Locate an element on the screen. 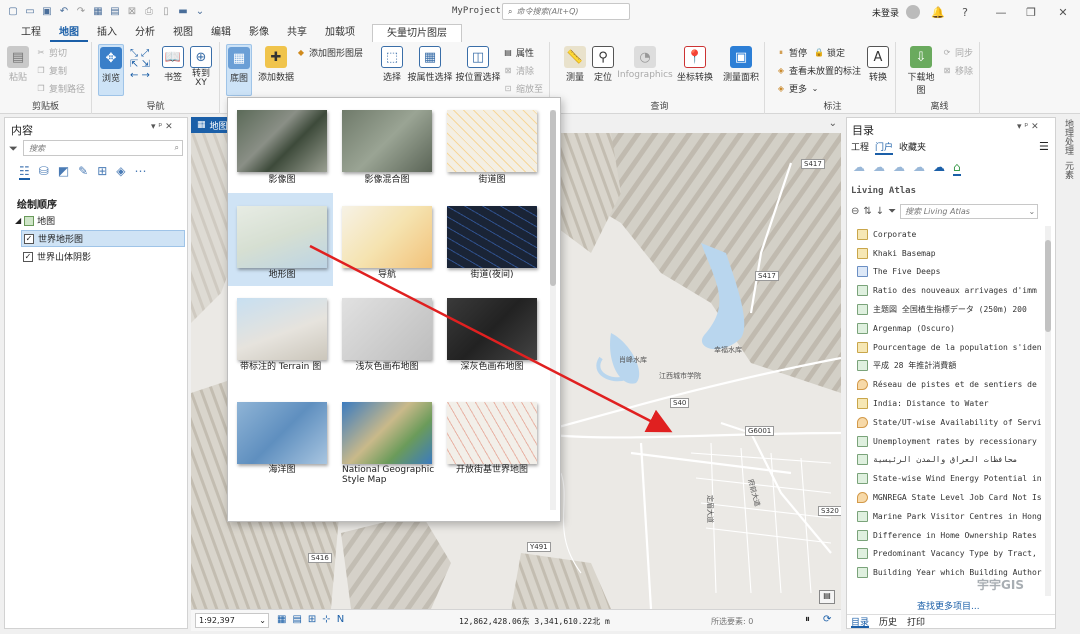  redo-icon: ↷ is located at coordinates (81, 11).